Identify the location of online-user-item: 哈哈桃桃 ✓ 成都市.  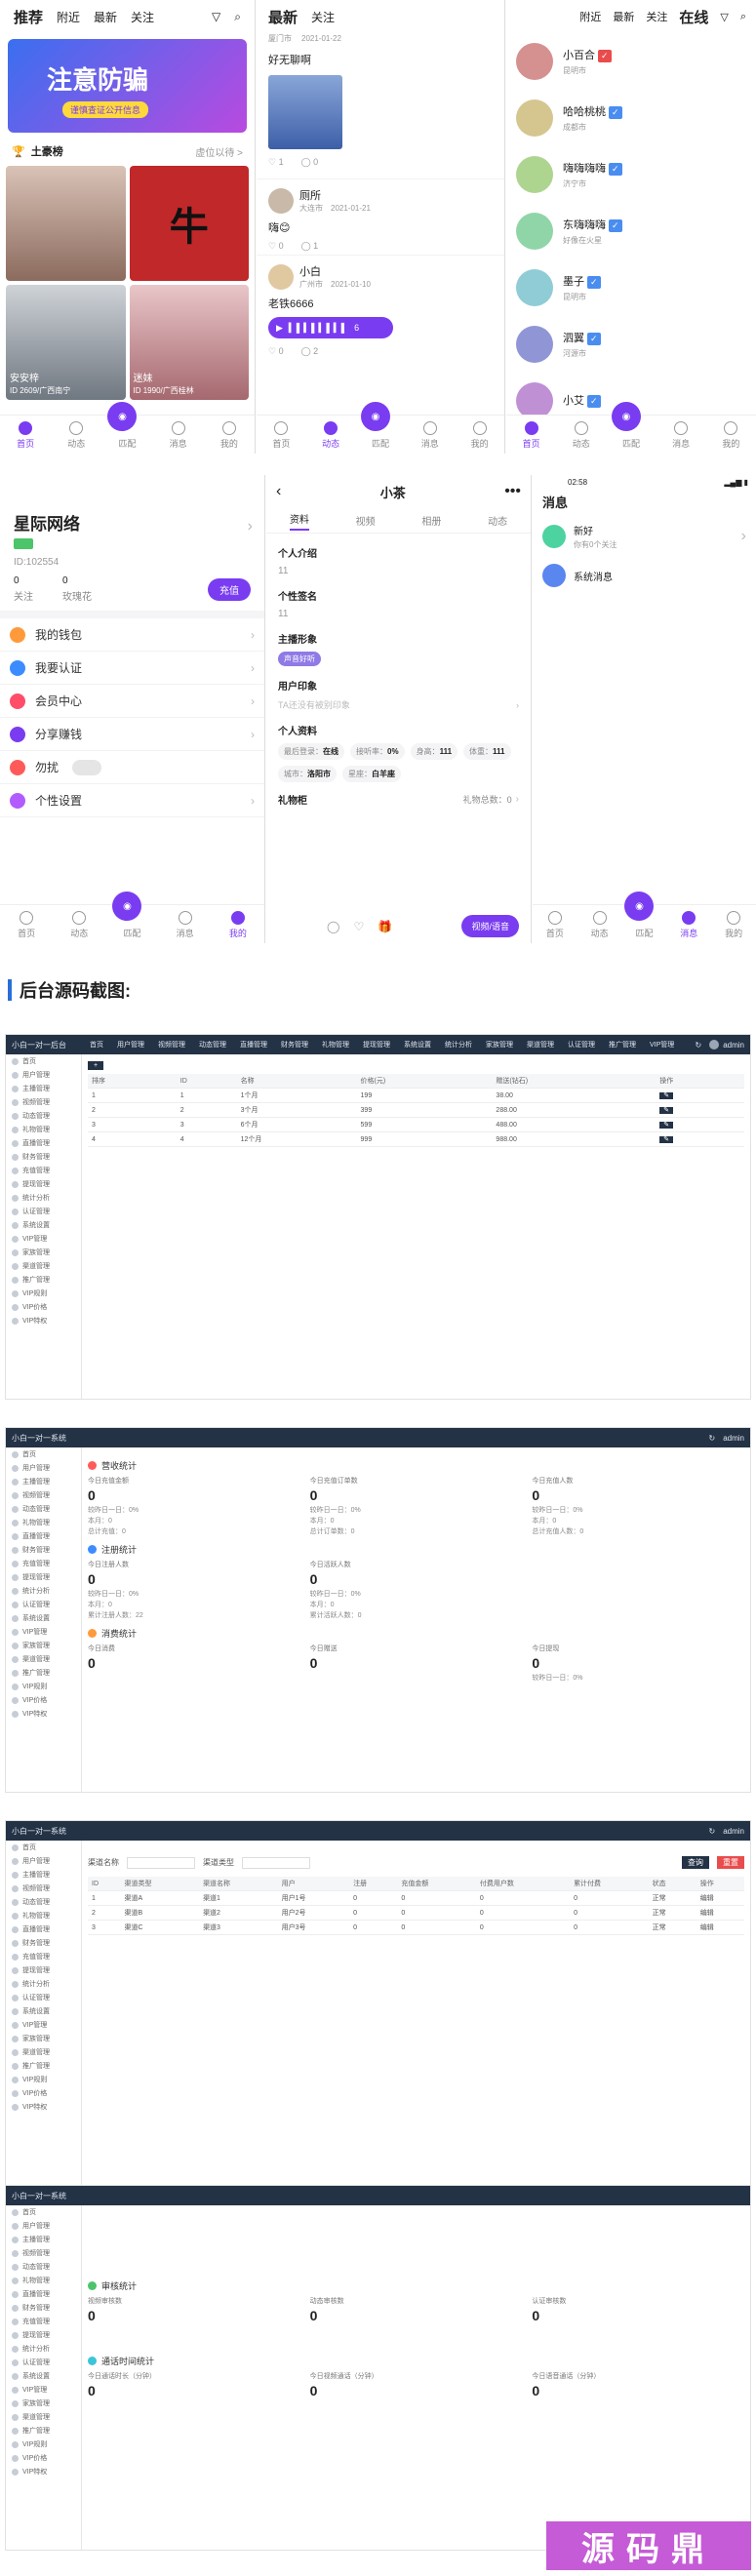
(631, 118).